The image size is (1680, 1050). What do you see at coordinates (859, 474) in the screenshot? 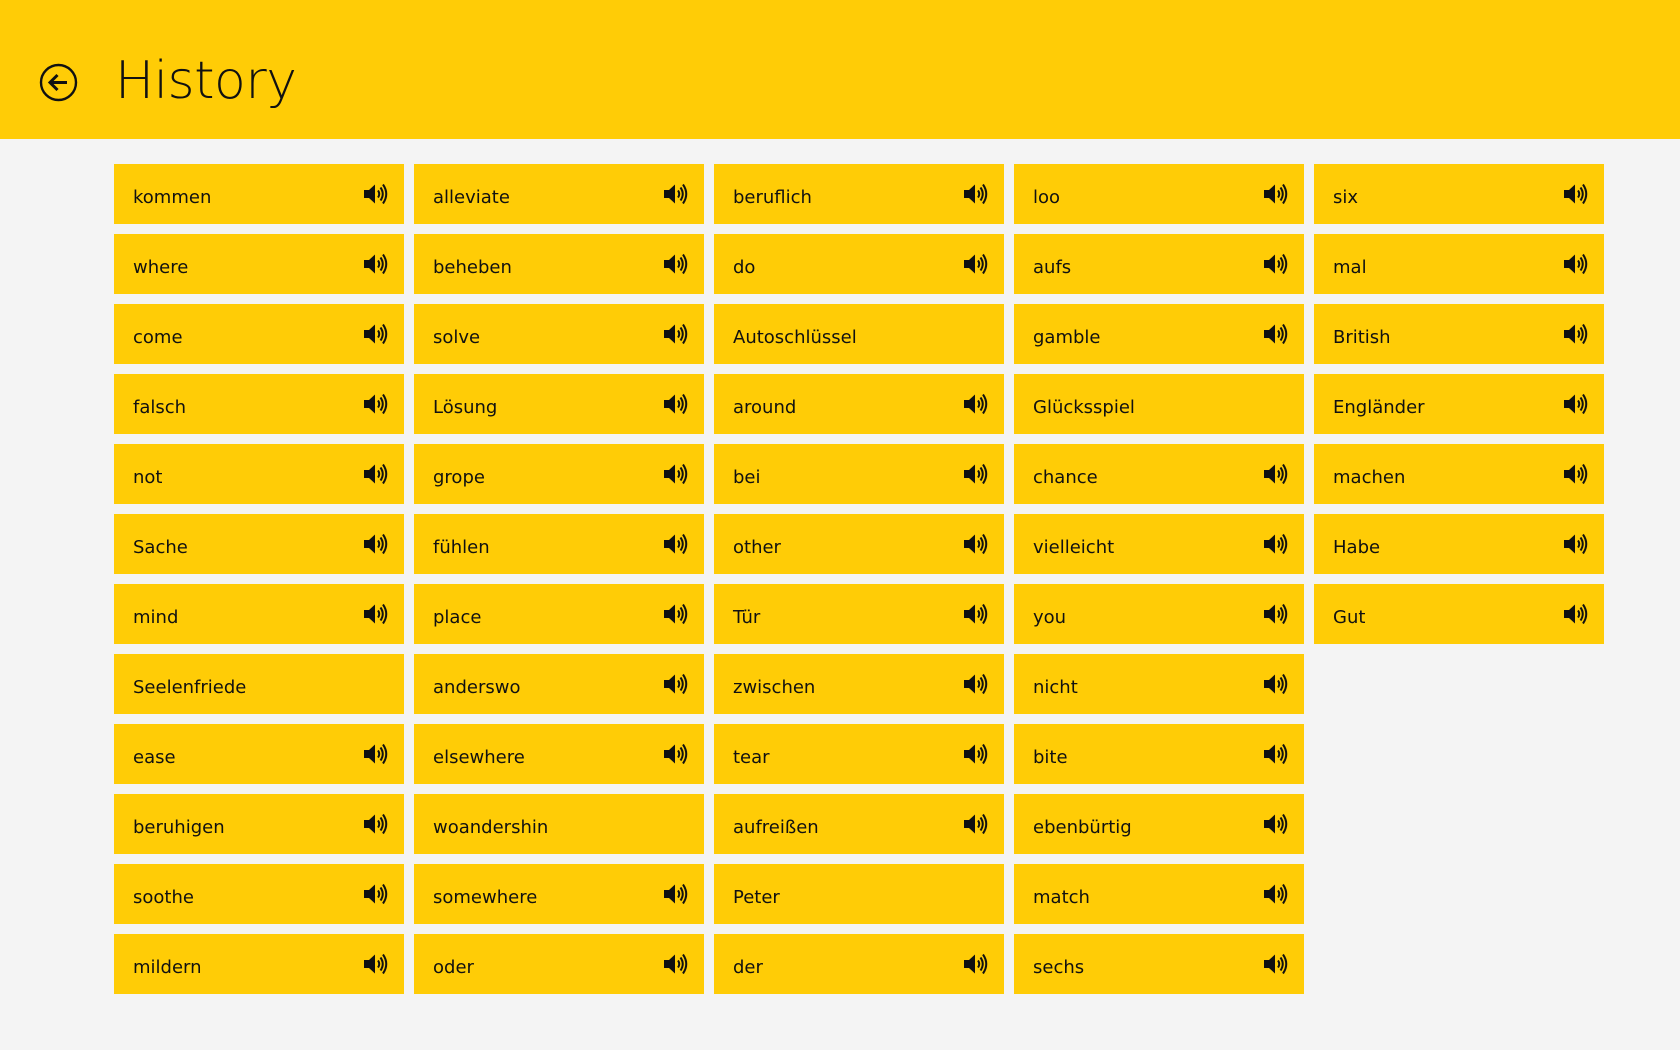
I see `history-tile: bei` at bounding box center [859, 474].